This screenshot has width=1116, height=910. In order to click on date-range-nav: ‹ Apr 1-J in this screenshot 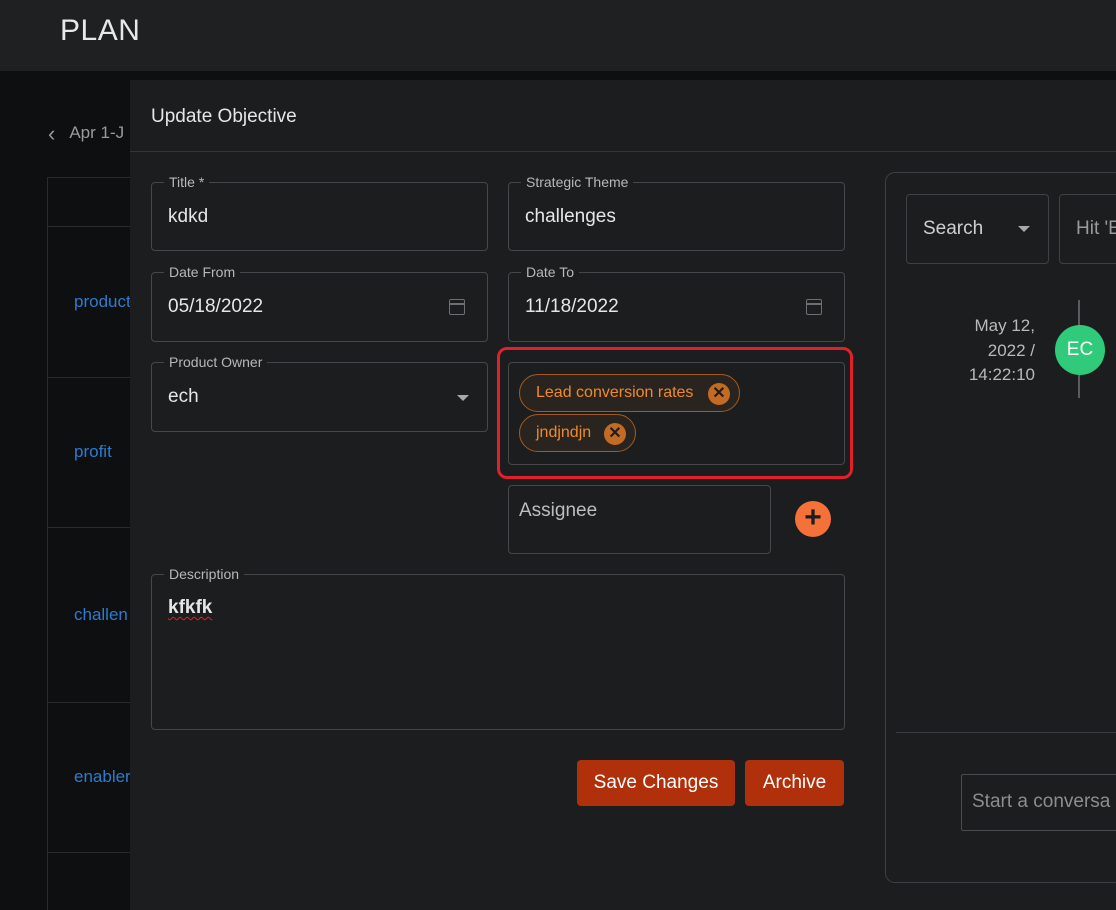, I will do `click(86, 134)`.